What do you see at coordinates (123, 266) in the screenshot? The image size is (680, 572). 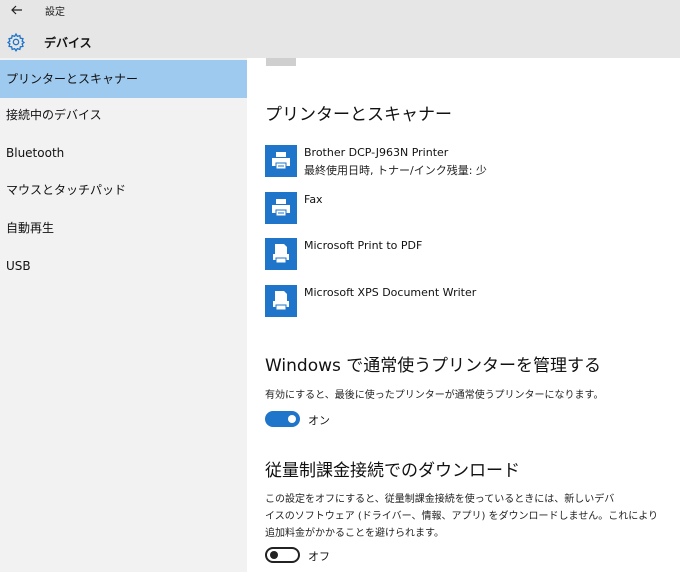 I see `sidebar-item-usb: USB` at bounding box center [123, 266].